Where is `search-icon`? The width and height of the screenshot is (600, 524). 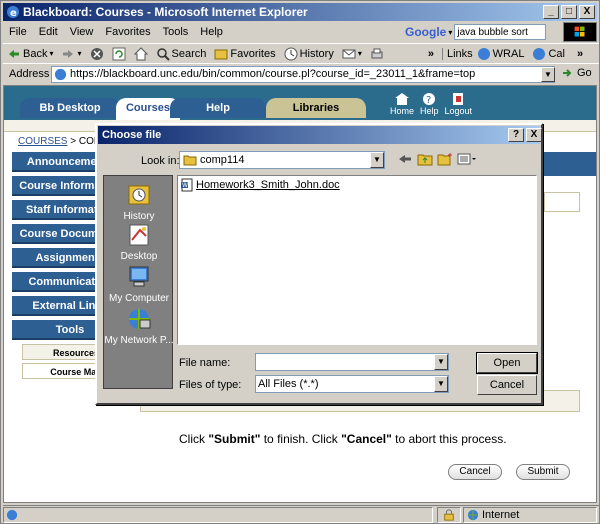
search-icon is located at coordinates (163, 54).